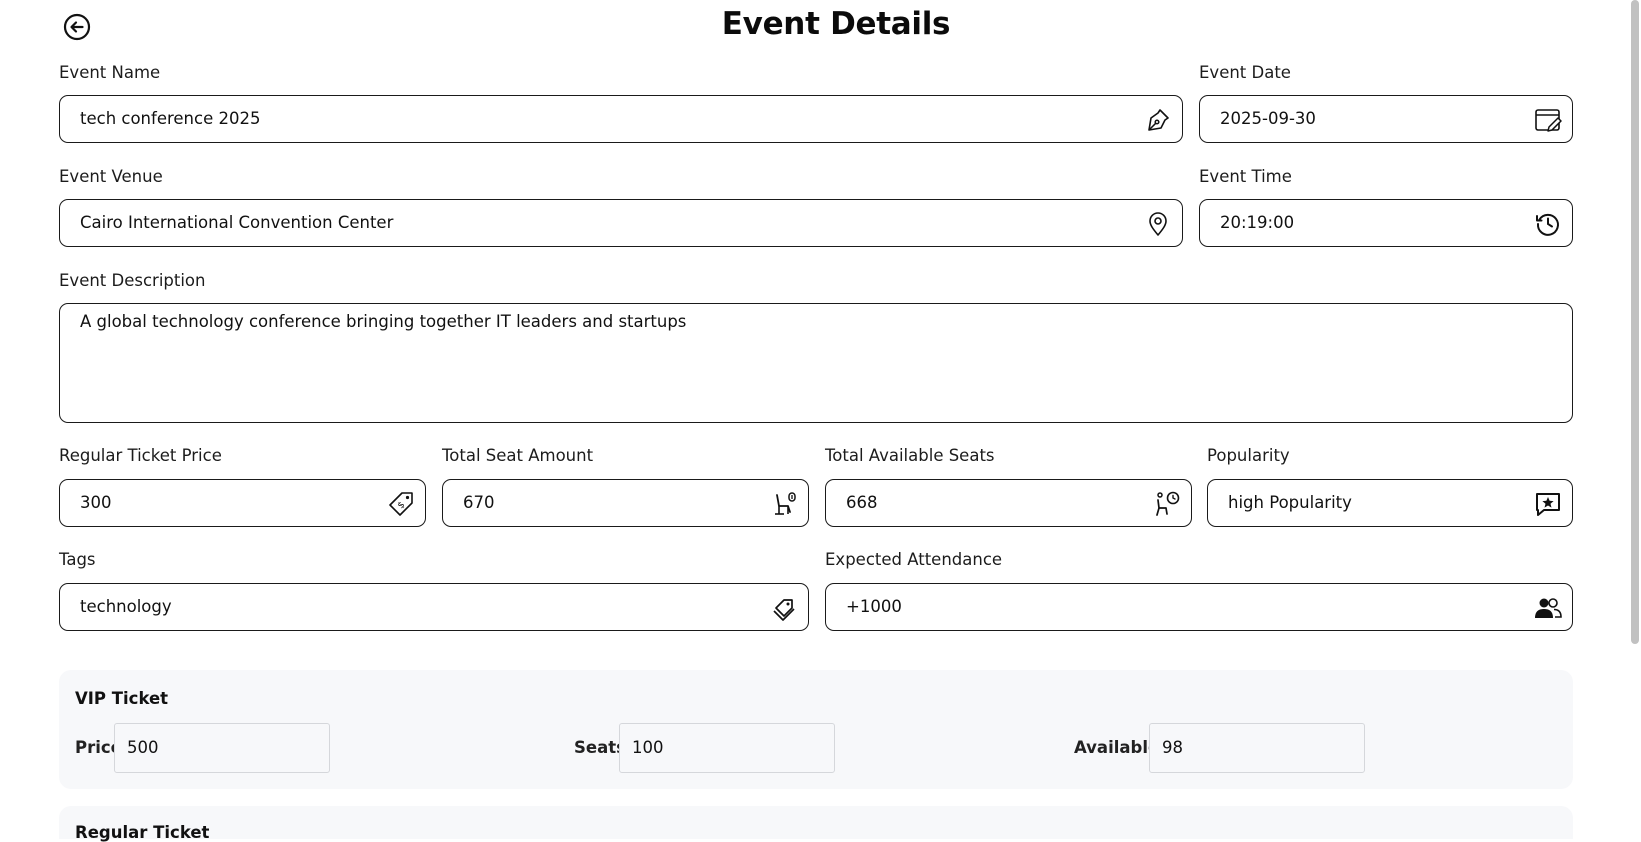 Image resolution: width=1641 pixels, height=842 pixels. What do you see at coordinates (1548, 224) in the screenshot?
I see `clock-history-icon` at bounding box center [1548, 224].